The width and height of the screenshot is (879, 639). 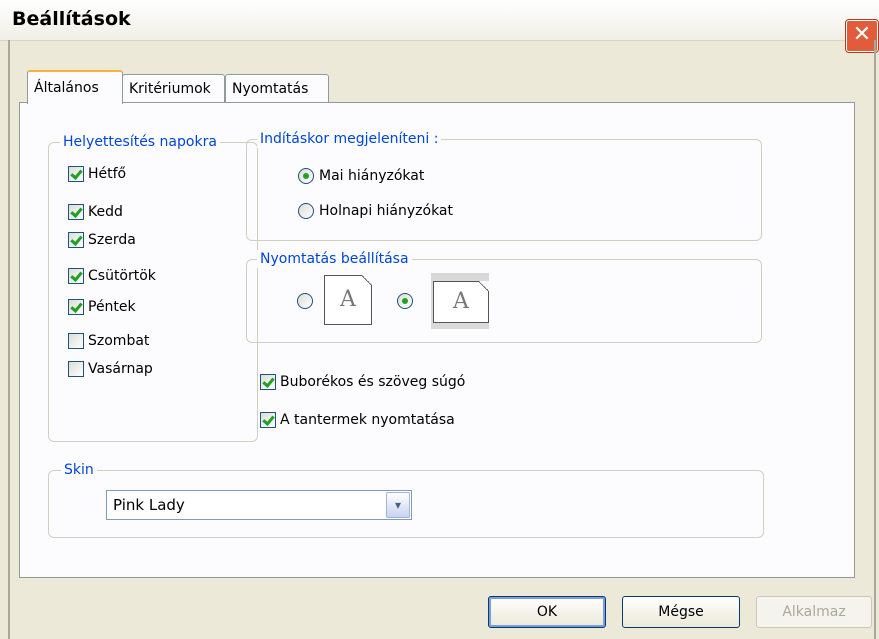 I want to click on checkbox-label: Buborékos és szöveg súgó, so click(x=373, y=382).